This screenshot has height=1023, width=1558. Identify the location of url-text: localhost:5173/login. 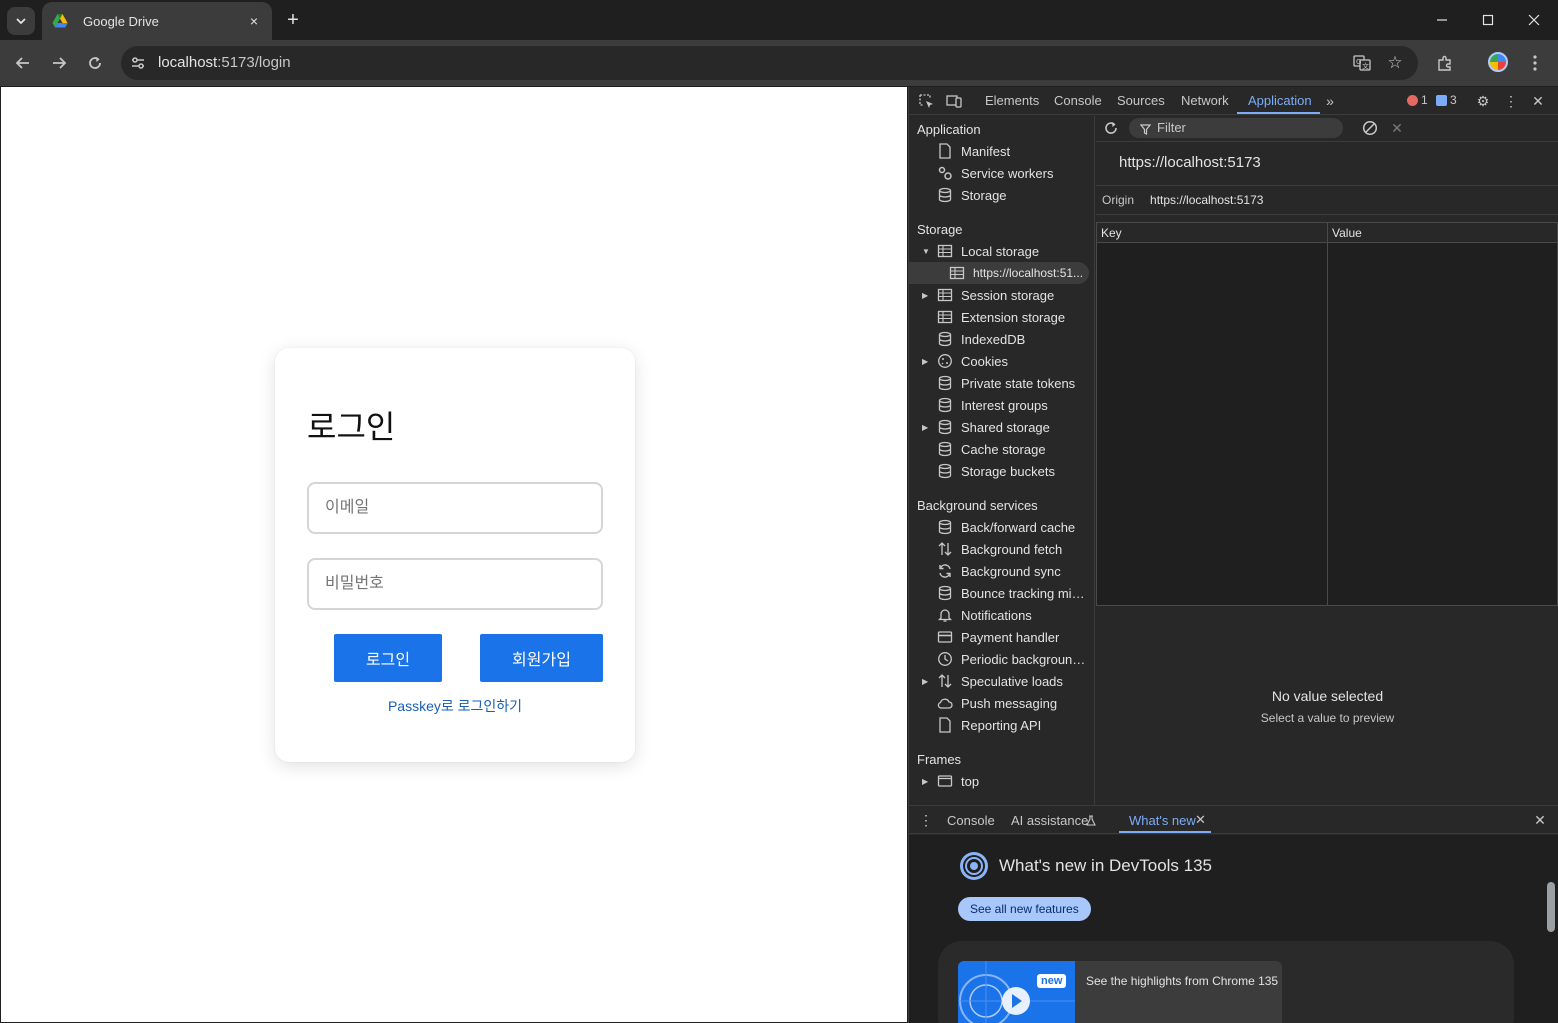
(224, 62).